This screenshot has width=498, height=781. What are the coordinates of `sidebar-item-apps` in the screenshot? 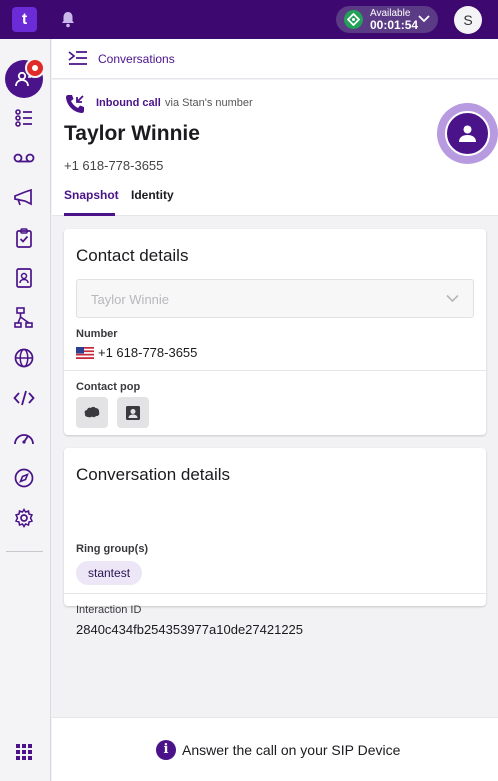 It's located at (24, 752).